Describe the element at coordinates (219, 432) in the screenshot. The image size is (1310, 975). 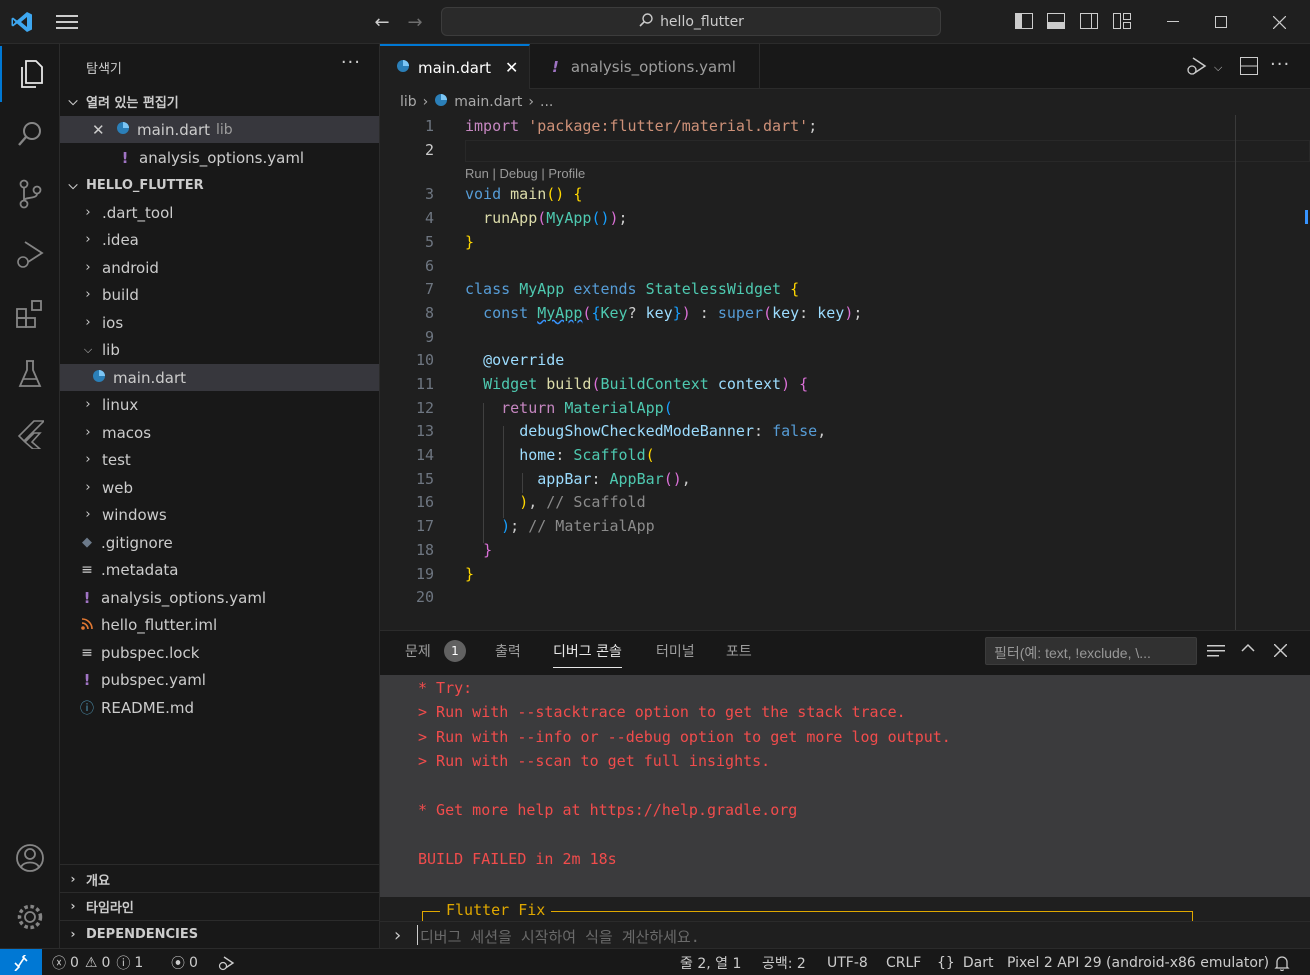
I see `tree-item-folder: › macos` at that location.